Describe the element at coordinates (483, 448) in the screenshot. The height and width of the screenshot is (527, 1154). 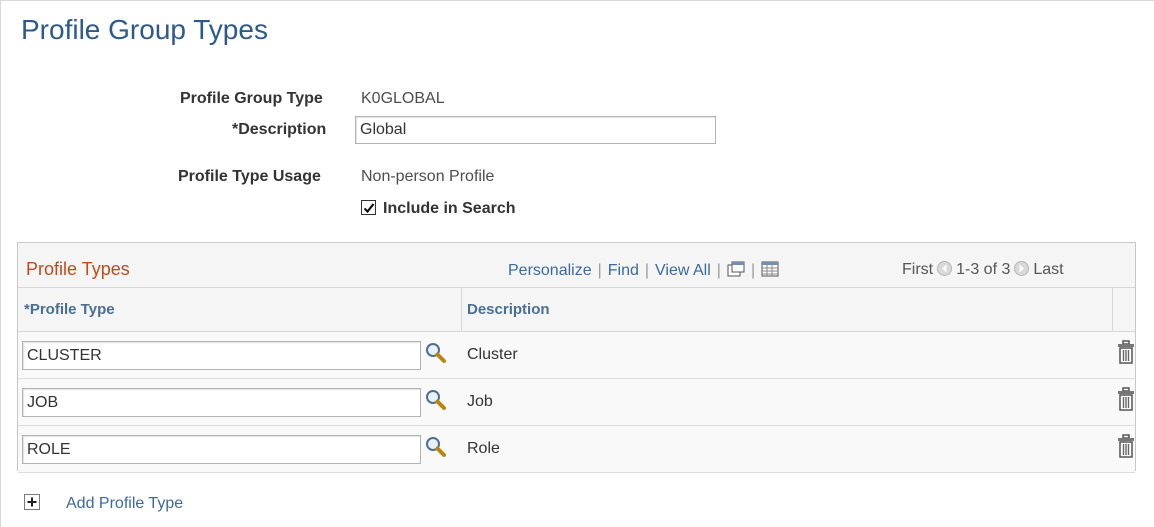
I see `description-cell: Role` at that location.